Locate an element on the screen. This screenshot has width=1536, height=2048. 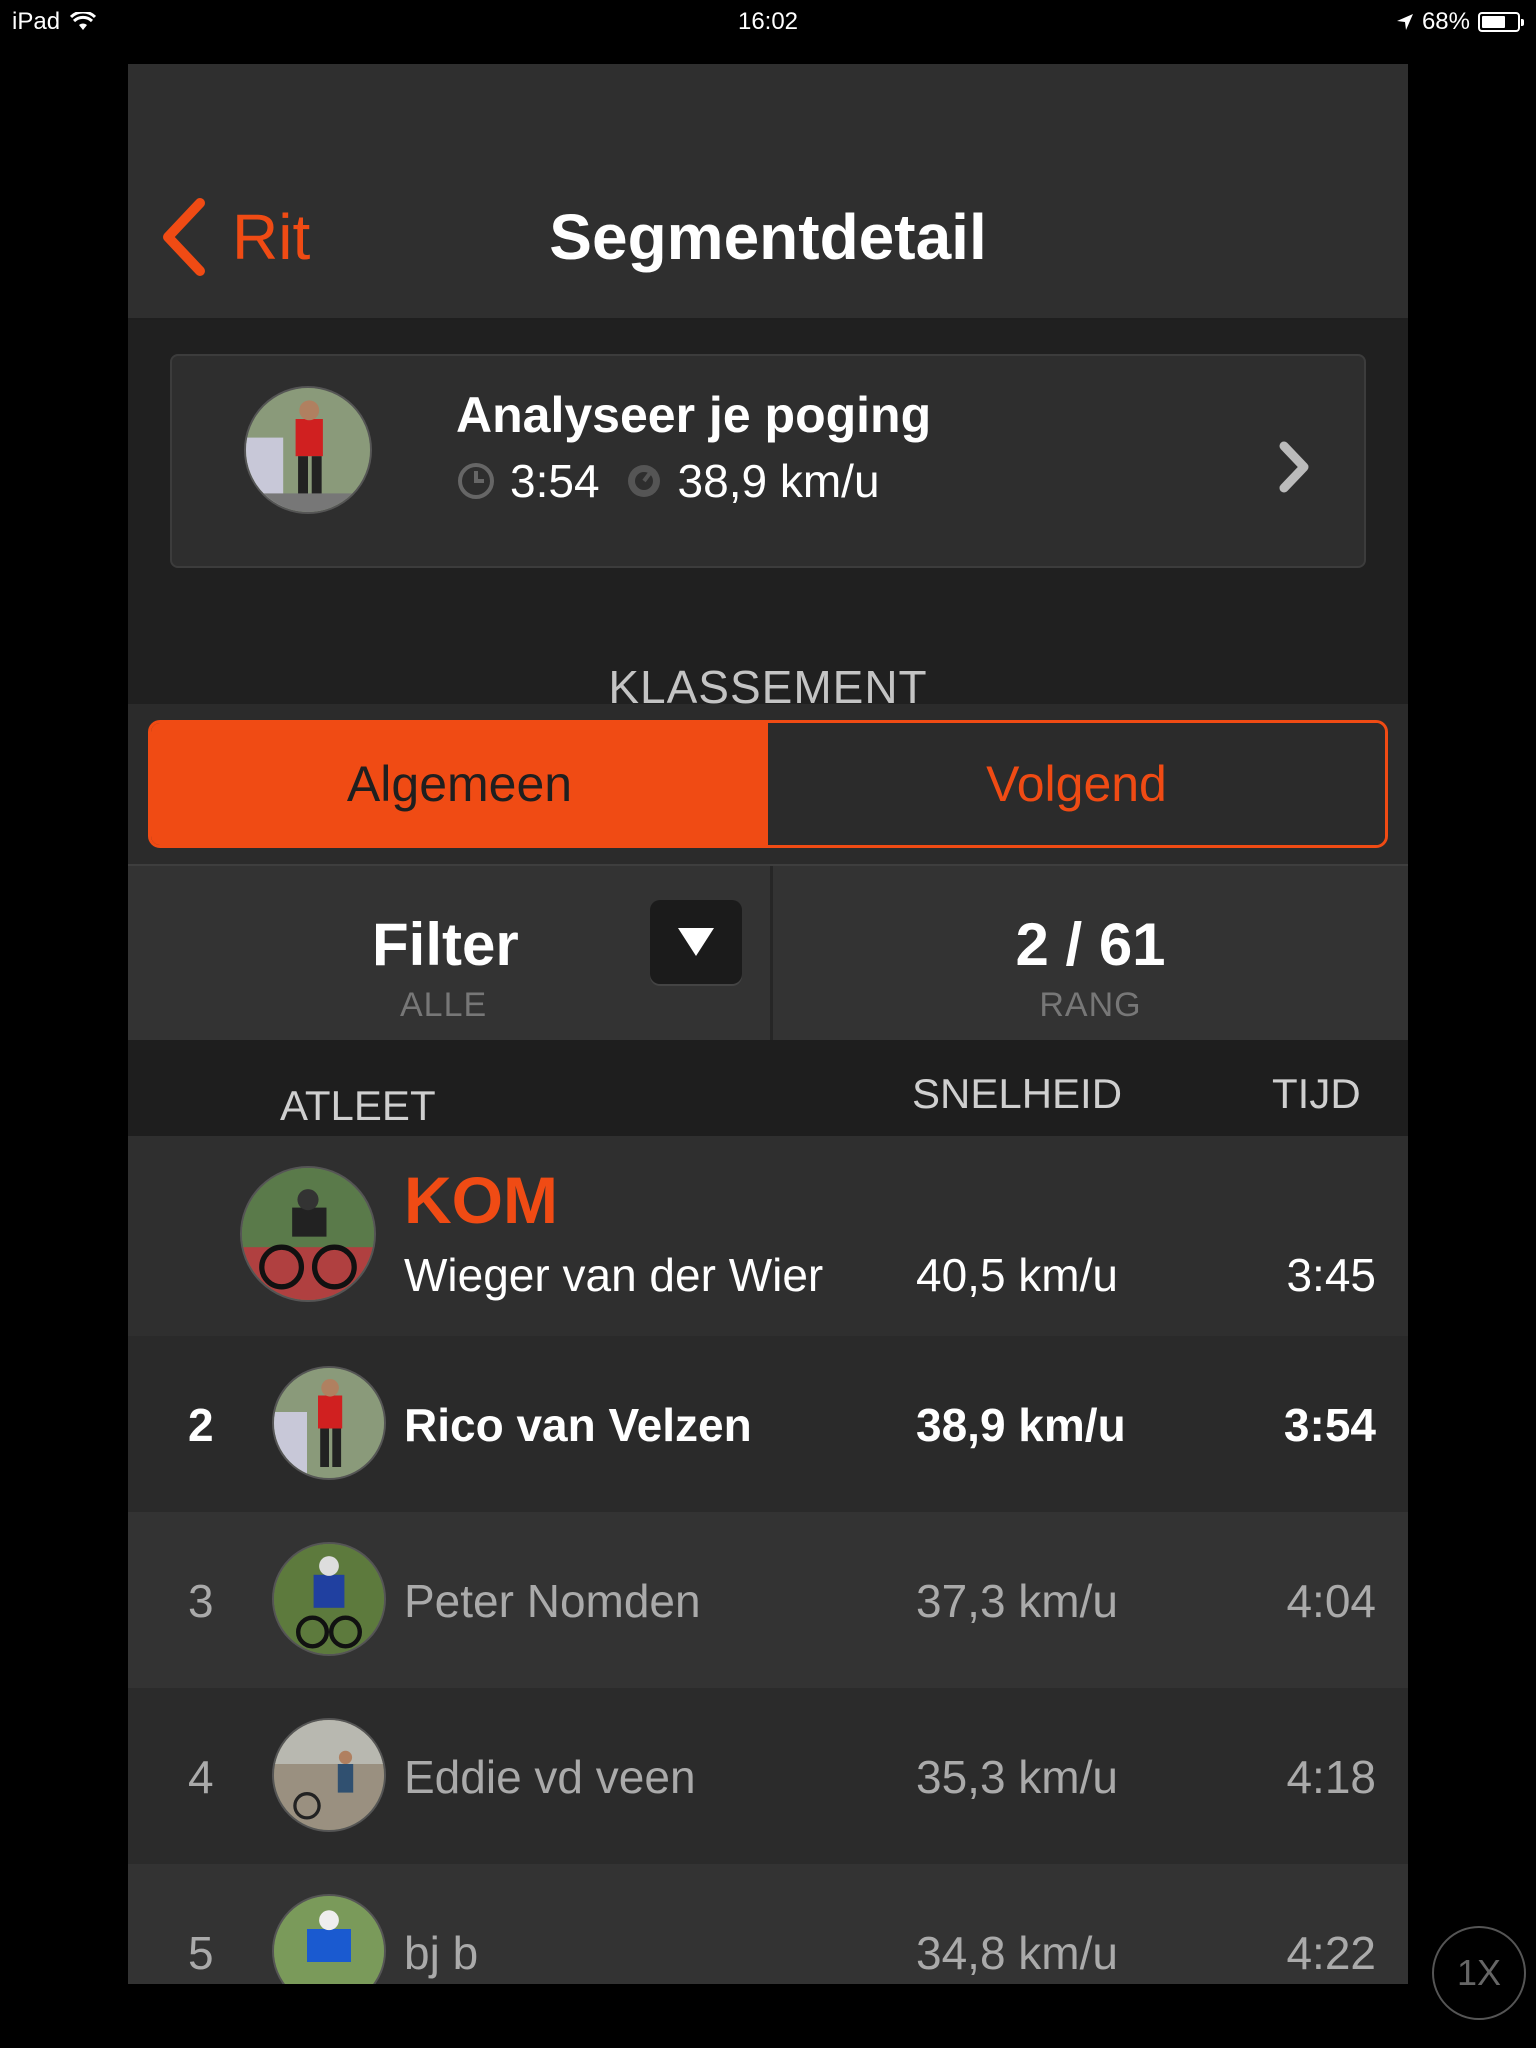
athlete-name: Peter Nomden is located at coordinates (552, 1601).